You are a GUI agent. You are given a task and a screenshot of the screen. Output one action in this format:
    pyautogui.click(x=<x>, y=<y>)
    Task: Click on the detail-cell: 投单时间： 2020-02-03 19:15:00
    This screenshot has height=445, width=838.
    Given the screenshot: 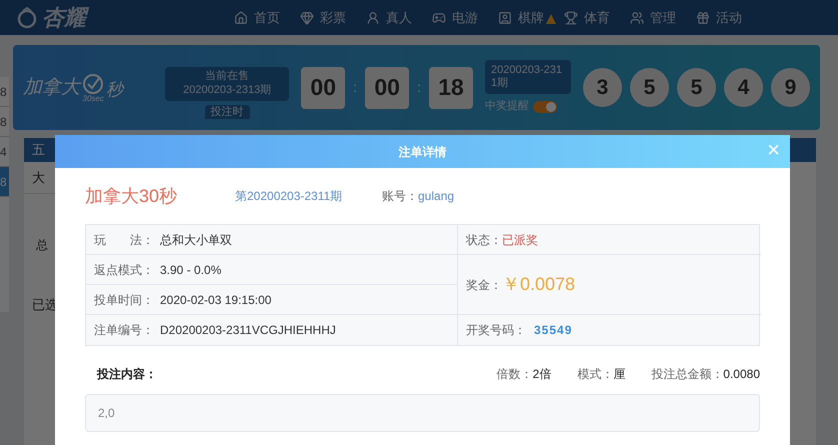 What is the action you would take?
    pyautogui.click(x=272, y=300)
    